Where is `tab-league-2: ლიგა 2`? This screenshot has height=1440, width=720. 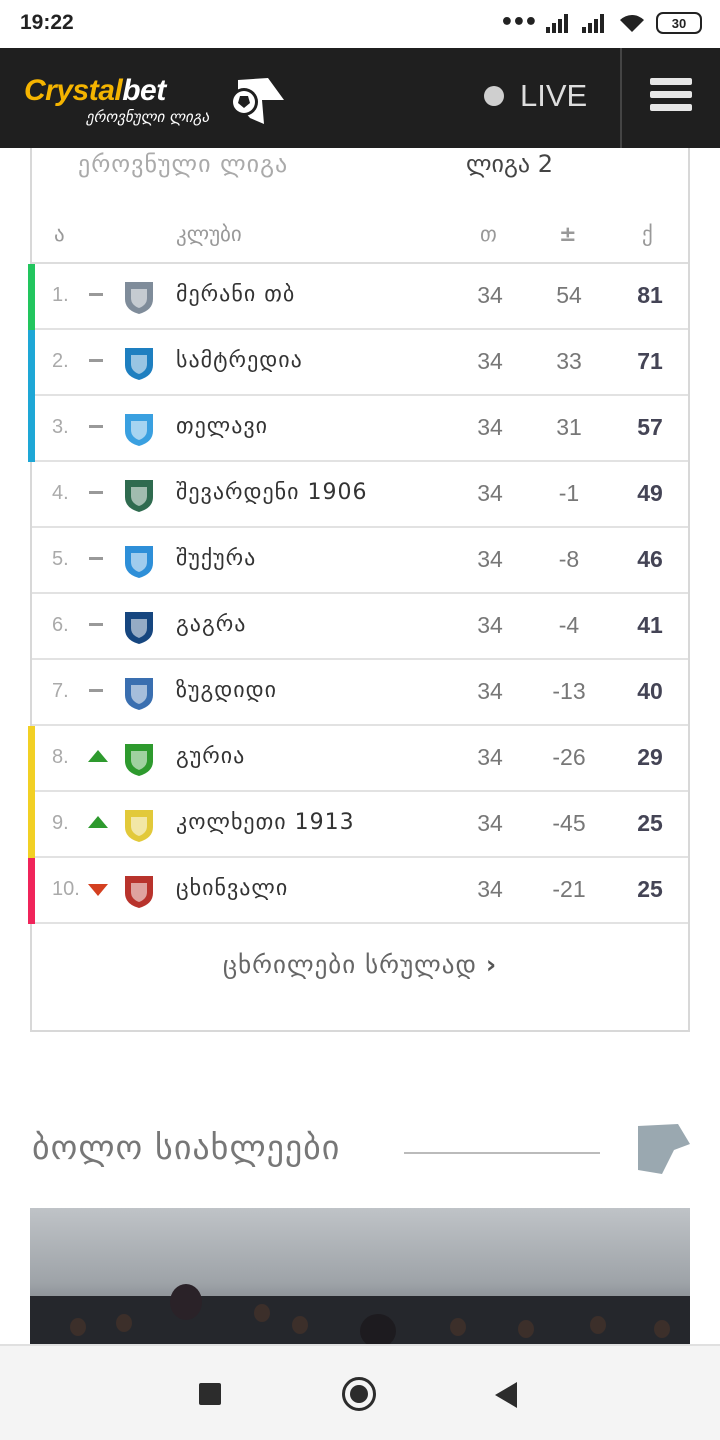 tab-league-2: ლიგა 2 is located at coordinates (509, 164).